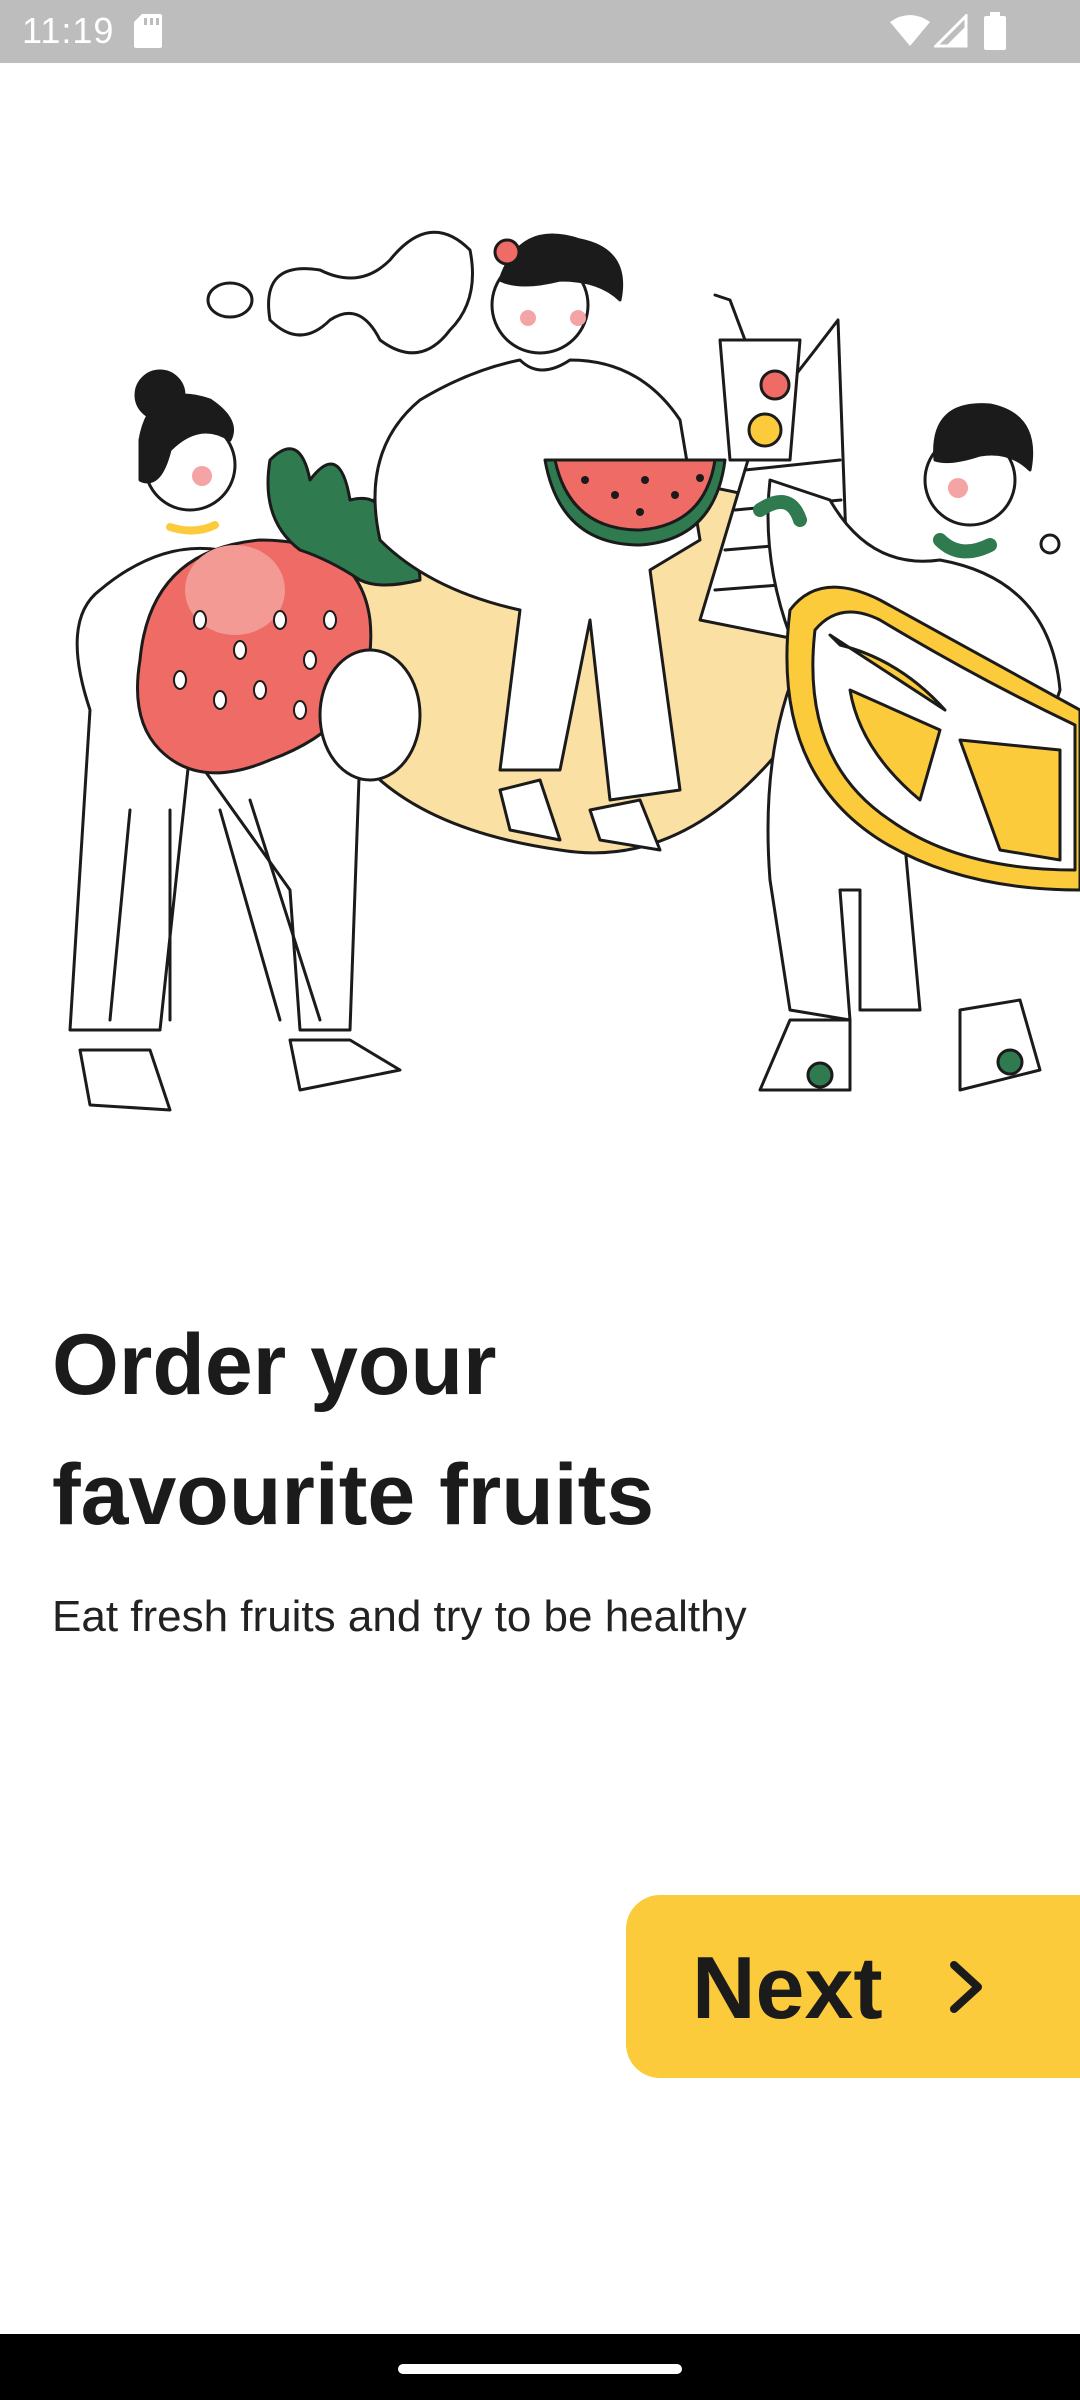  I want to click on signal-icon, so click(951, 31).